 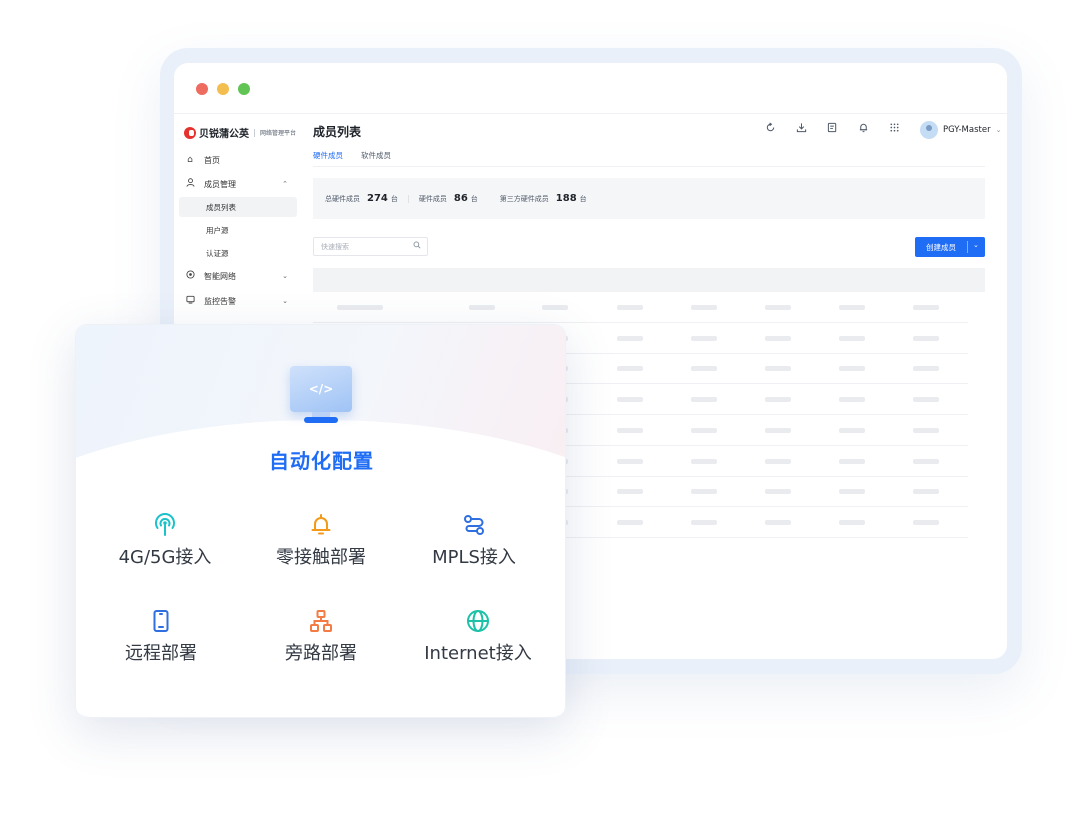 I want to click on create-member-button: 创建成员 ⌄, so click(x=950, y=247).